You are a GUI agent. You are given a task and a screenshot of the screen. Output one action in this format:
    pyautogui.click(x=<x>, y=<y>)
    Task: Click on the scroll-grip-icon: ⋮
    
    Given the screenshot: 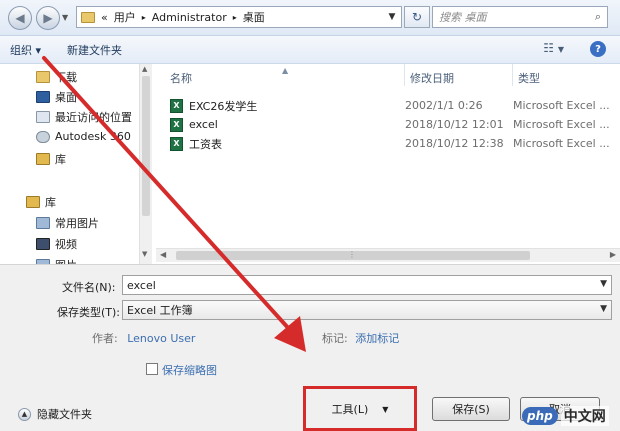 What is the action you would take?
    pyautogui.click(x=352, y=254)
    